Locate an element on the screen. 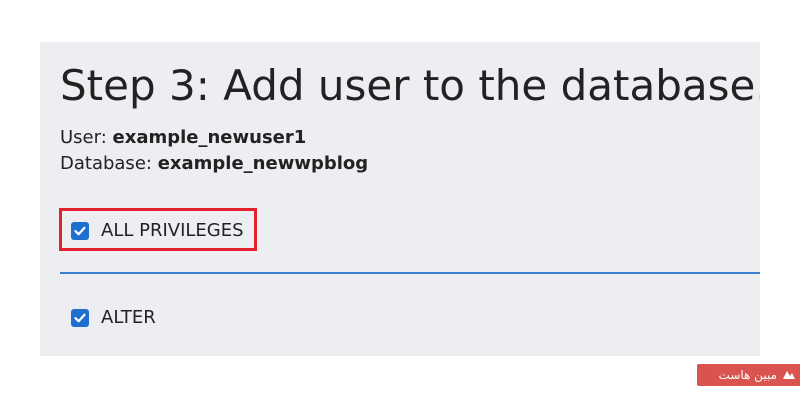  section-divider is located at coordinates (410, 273).